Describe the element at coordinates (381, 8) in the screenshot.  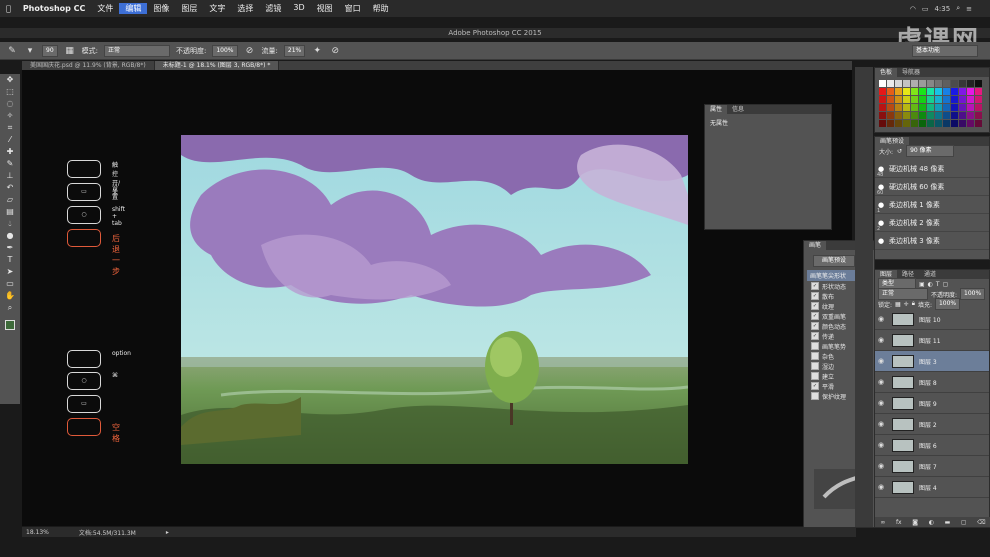
I see `menu-10: 帮助` at that location.